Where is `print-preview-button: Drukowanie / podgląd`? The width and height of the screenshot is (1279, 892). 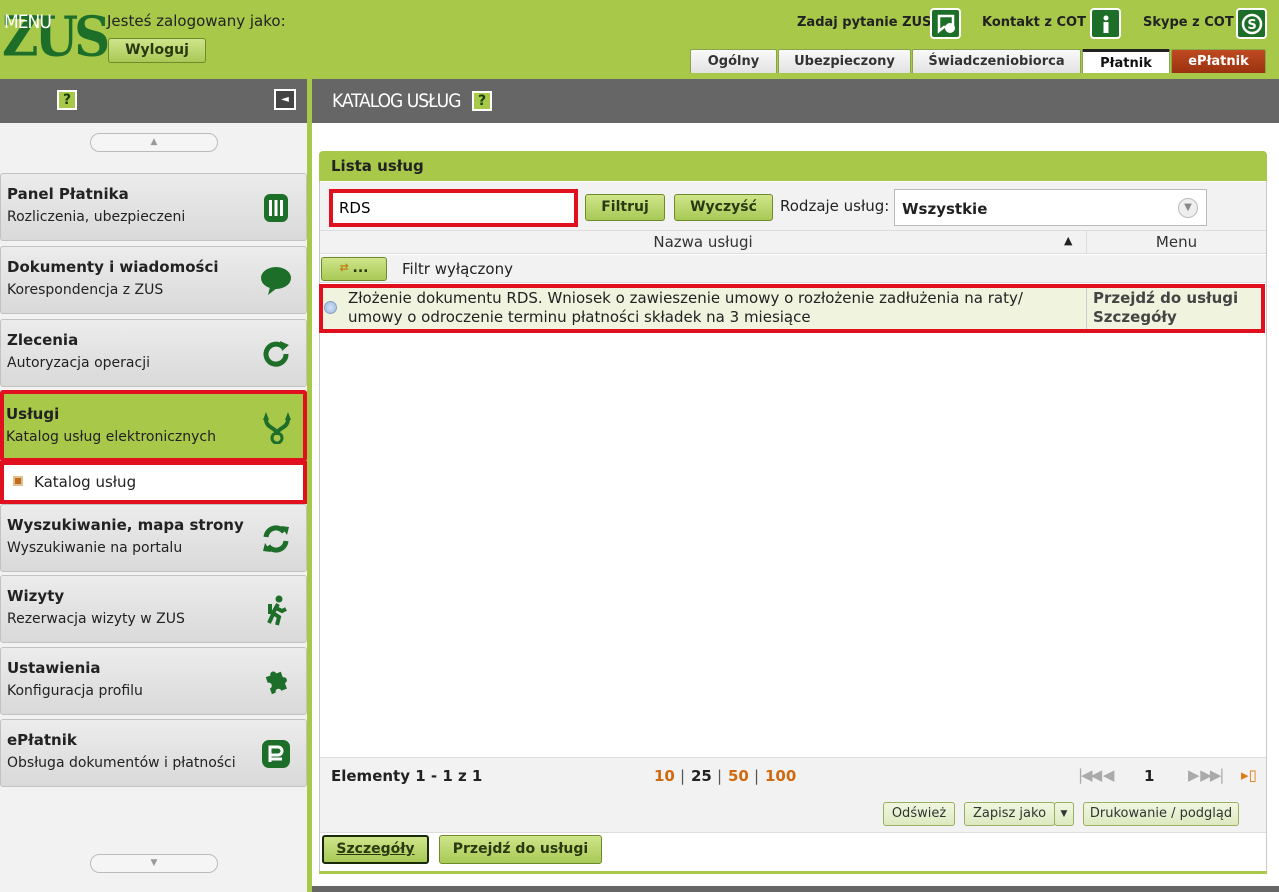
print-preview-button: Drukowanie / podgląd is located at coordinates (1161, 814).